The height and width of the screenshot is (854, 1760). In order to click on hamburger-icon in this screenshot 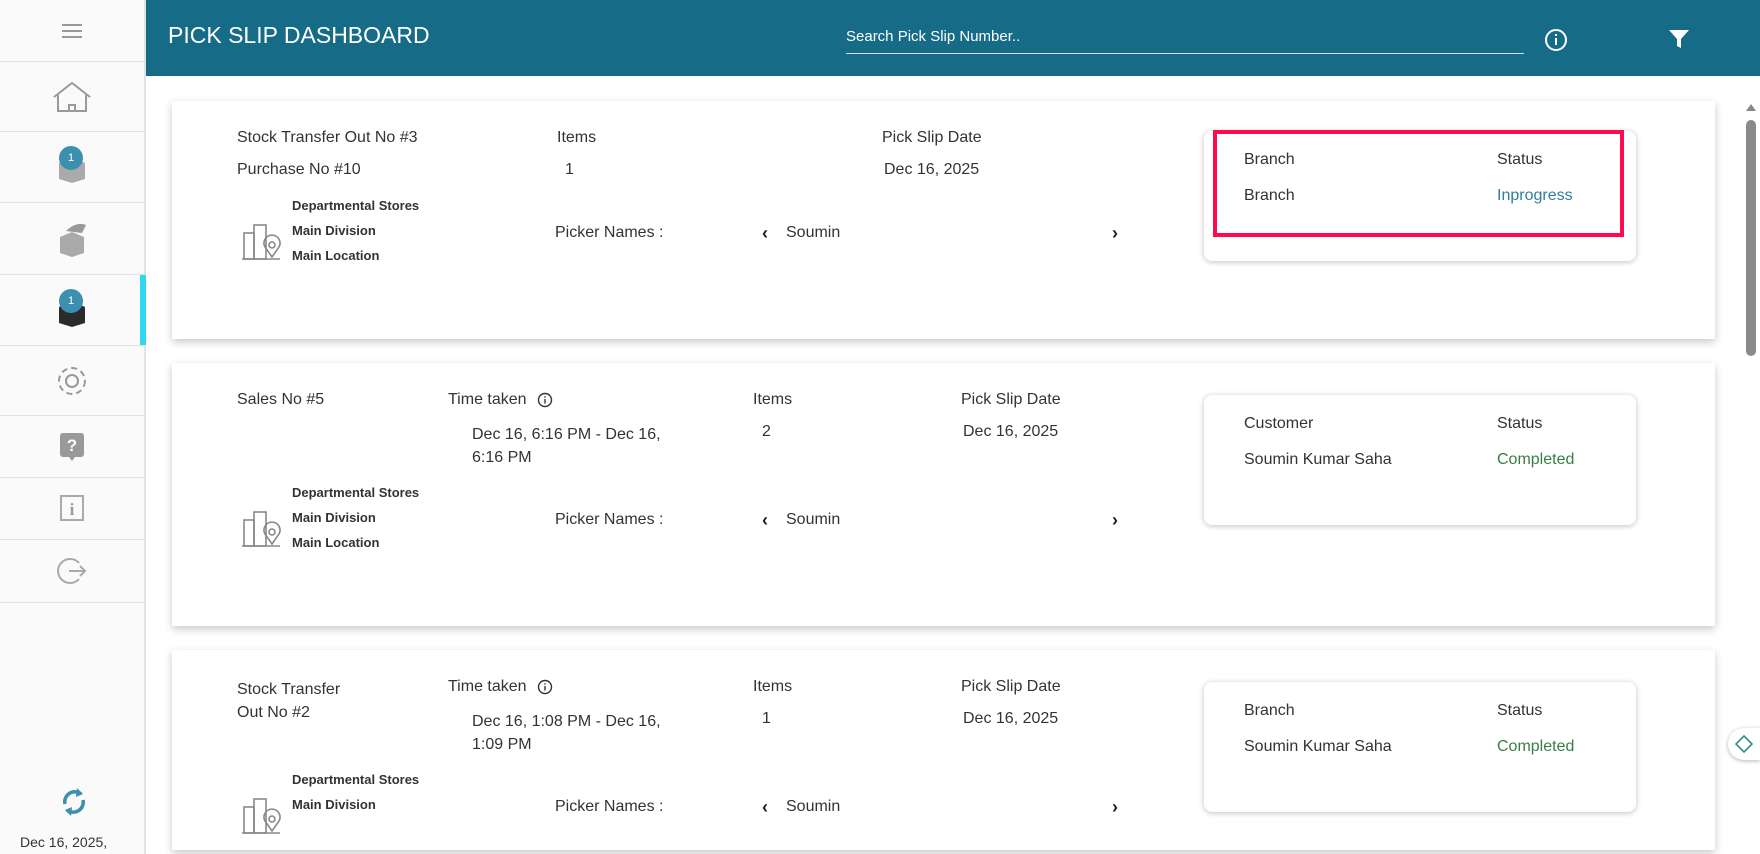, I will do `click(72, 30)`.